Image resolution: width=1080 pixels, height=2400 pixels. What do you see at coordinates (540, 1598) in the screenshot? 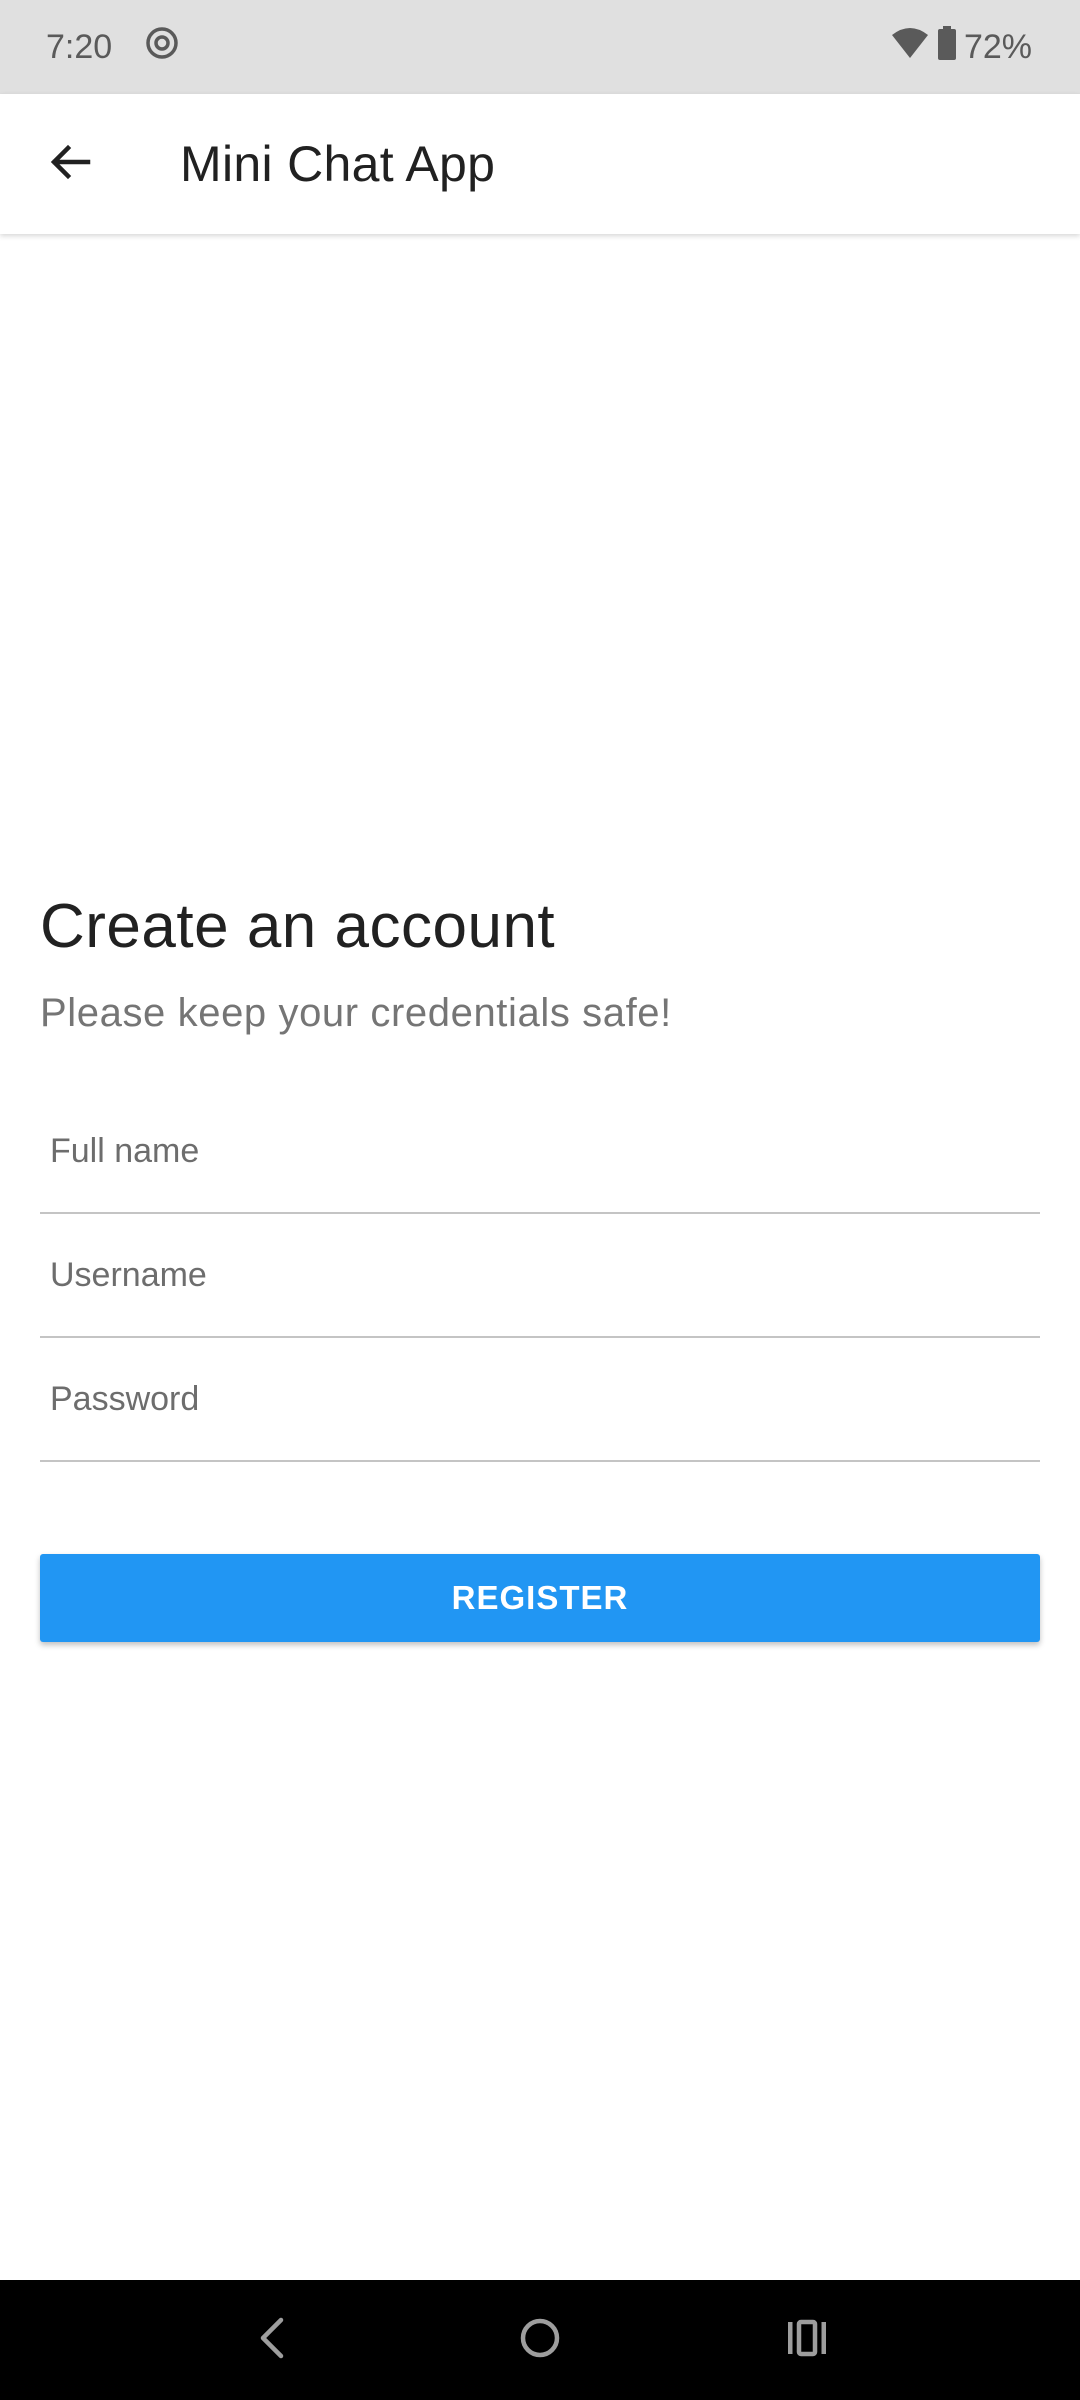
I see `register-button: REGISTER` at bounding box center [540, 1598].